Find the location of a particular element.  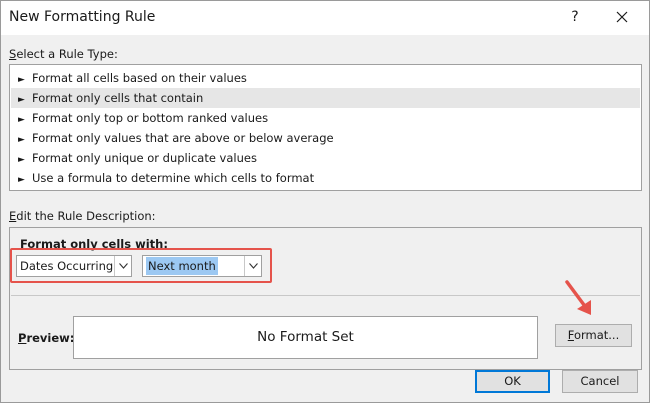

condition-value-select: Next month is located at coordinates (202, 266).